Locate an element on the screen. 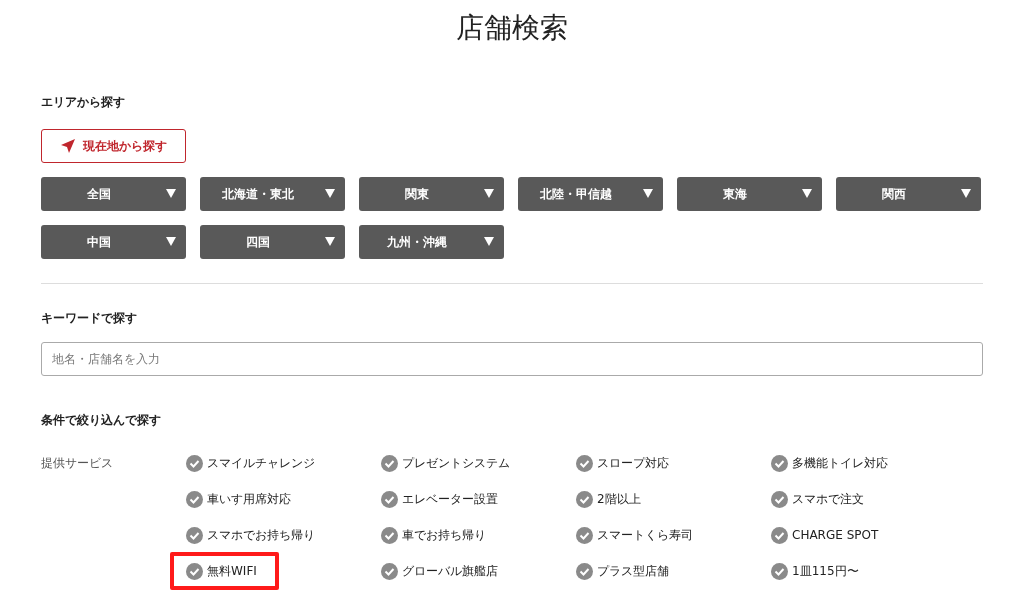 This screenshot has width=1024, height=590. service-label: エレベーター設置 is located at coordinates (450, 499).